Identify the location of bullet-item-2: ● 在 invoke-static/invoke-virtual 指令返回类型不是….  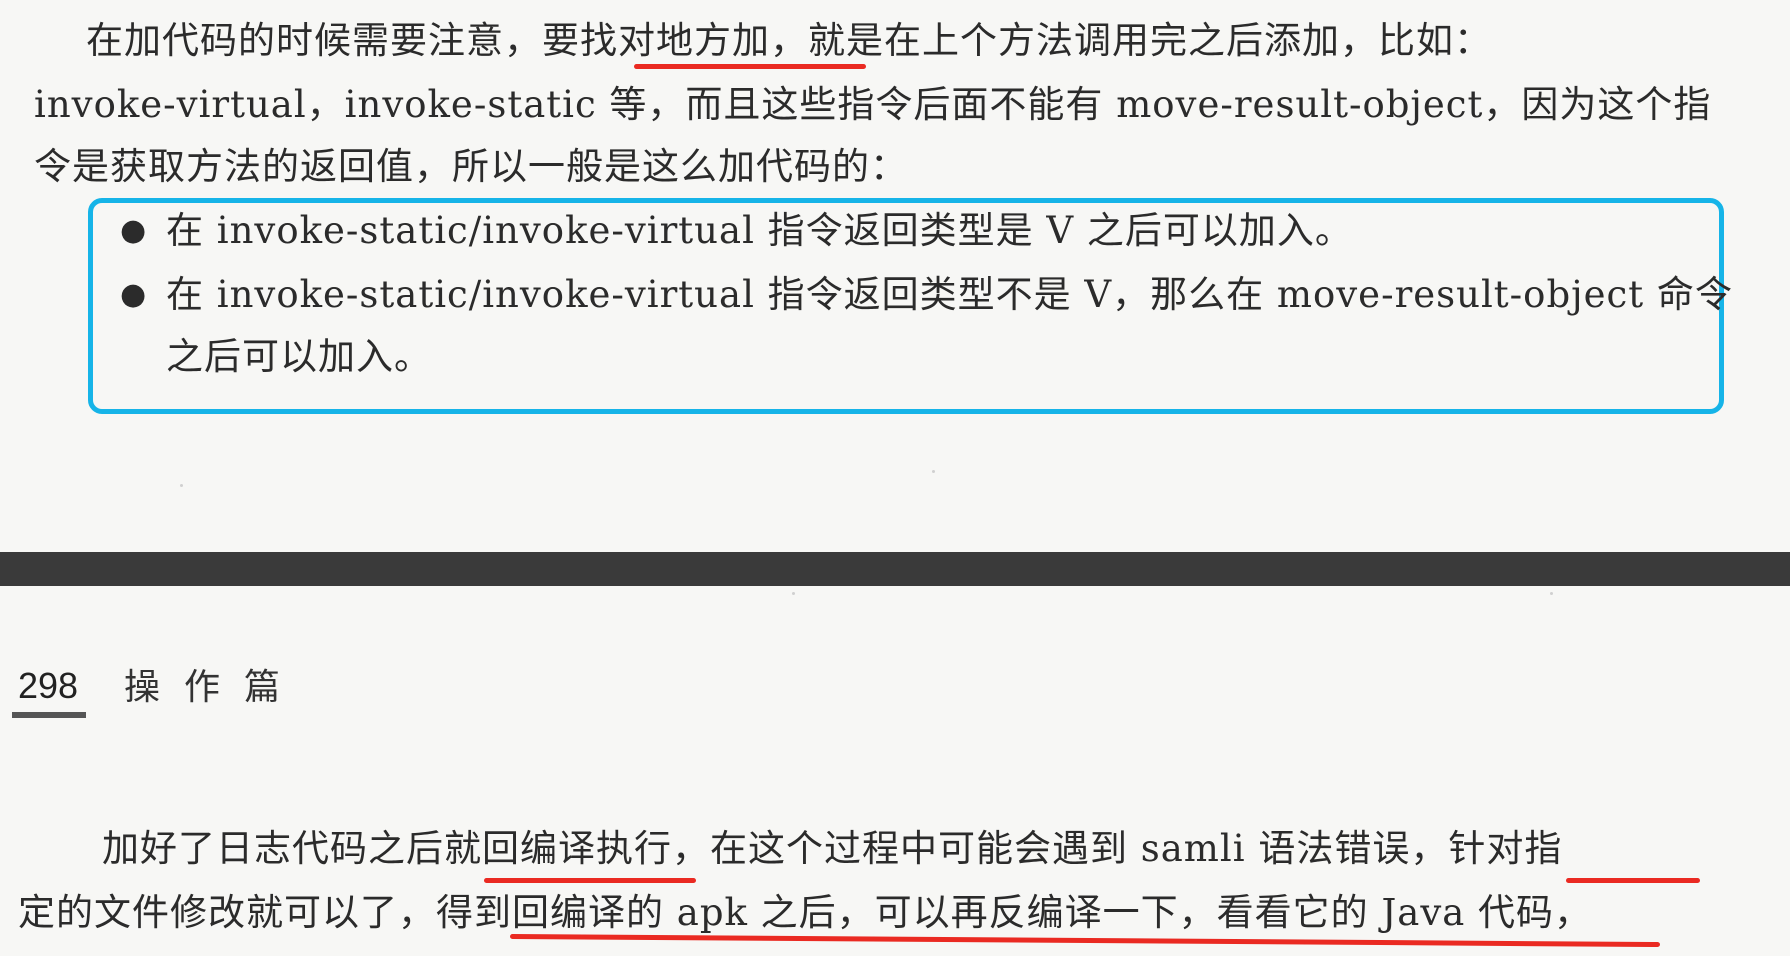
(926, 295).